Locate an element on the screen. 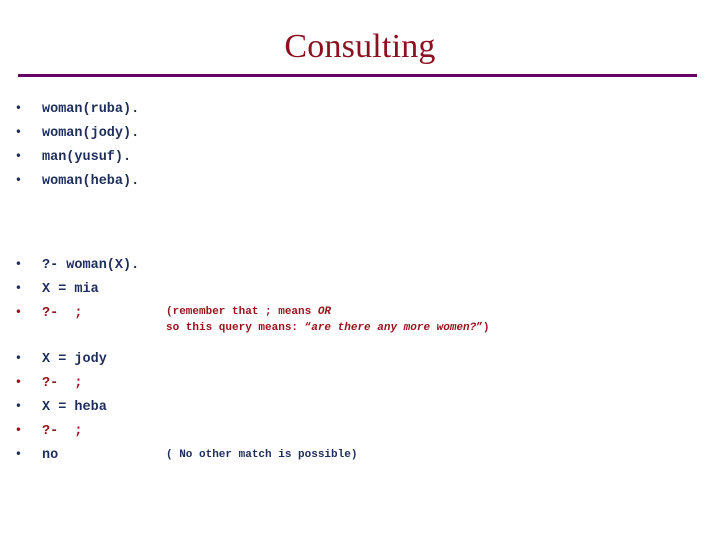  list-item: • no ( No other match is possible) is located at coordinates (360, 454).